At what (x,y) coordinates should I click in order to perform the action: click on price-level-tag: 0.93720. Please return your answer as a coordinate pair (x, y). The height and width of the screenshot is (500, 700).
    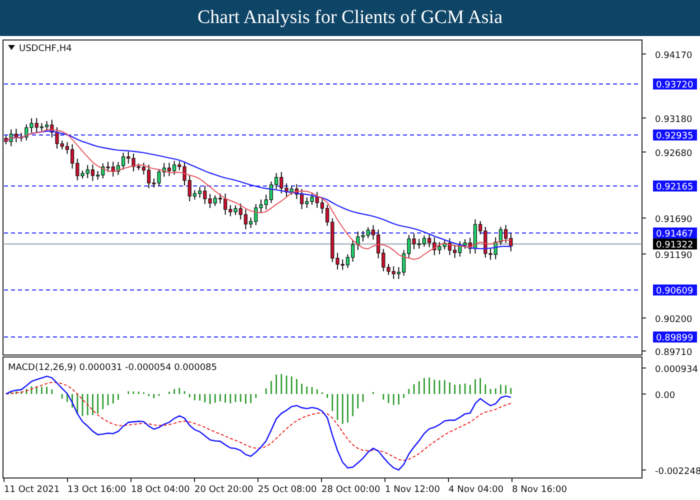
    Looking at the image, I should click on (675, 84).